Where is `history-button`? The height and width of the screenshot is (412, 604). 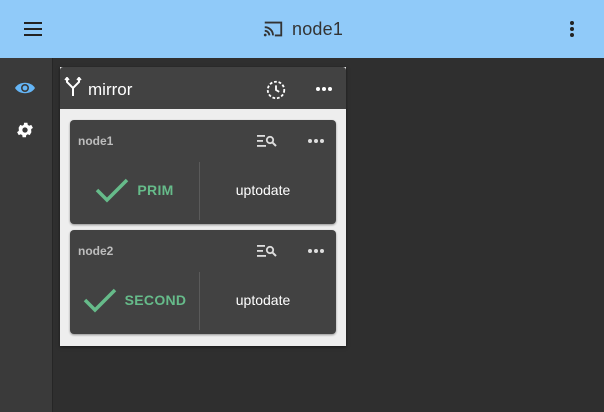
history-button is located at coordinates (276, 90).